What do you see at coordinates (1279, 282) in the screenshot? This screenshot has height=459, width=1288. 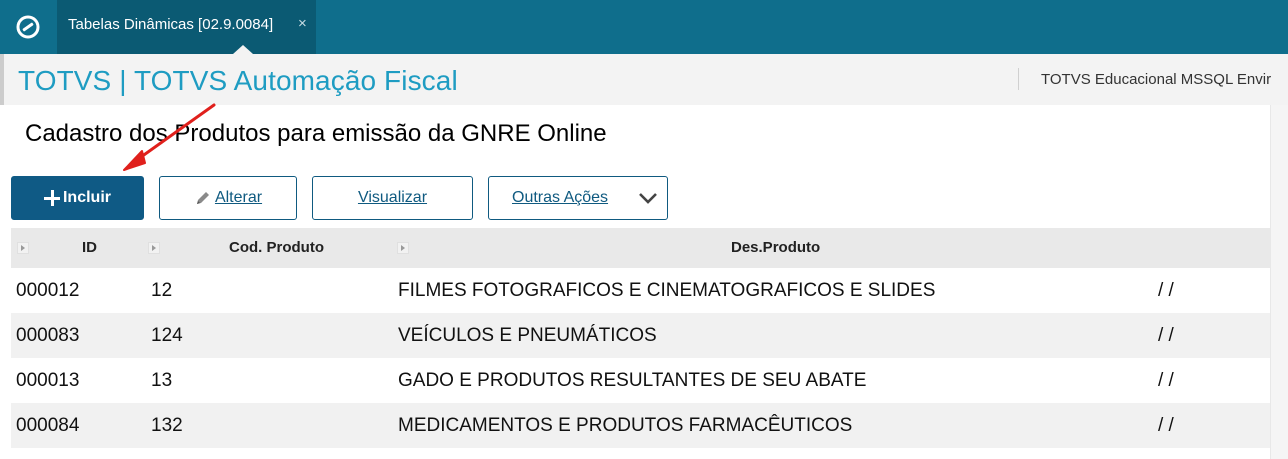 I see `vertical-scrollbar` at bounding box center [1279, 282].